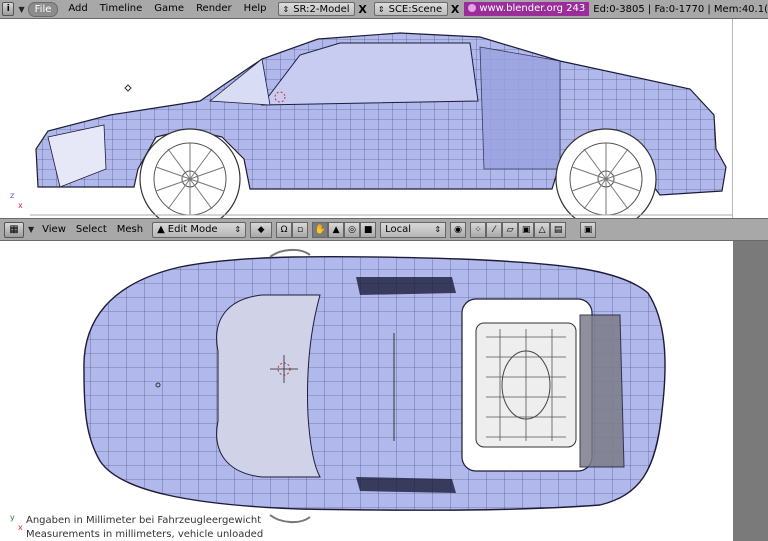 This screenshot has height=541, width=768. What do you see at coordinates (455, 9) in the screenshot?
I see `delete-scene-button: X` at bounding box center [455, 9].